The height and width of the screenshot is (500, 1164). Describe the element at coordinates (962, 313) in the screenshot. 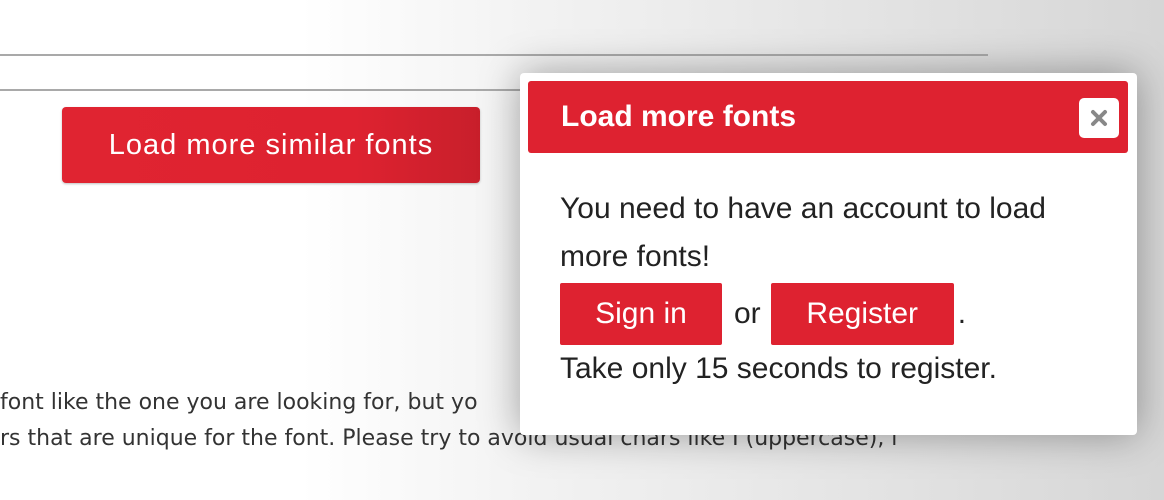

I see `period-text: .` at that location.